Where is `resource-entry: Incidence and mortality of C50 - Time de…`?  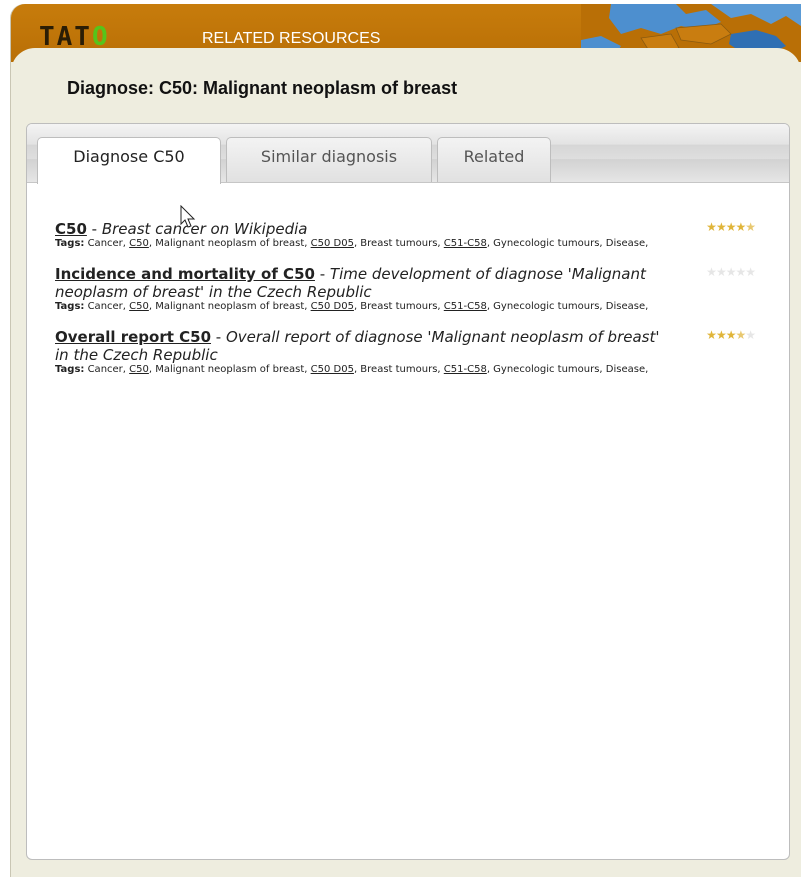 resource-entry: Incidence and mortality of C50 - Time de… is located at coordinates (405, 288).